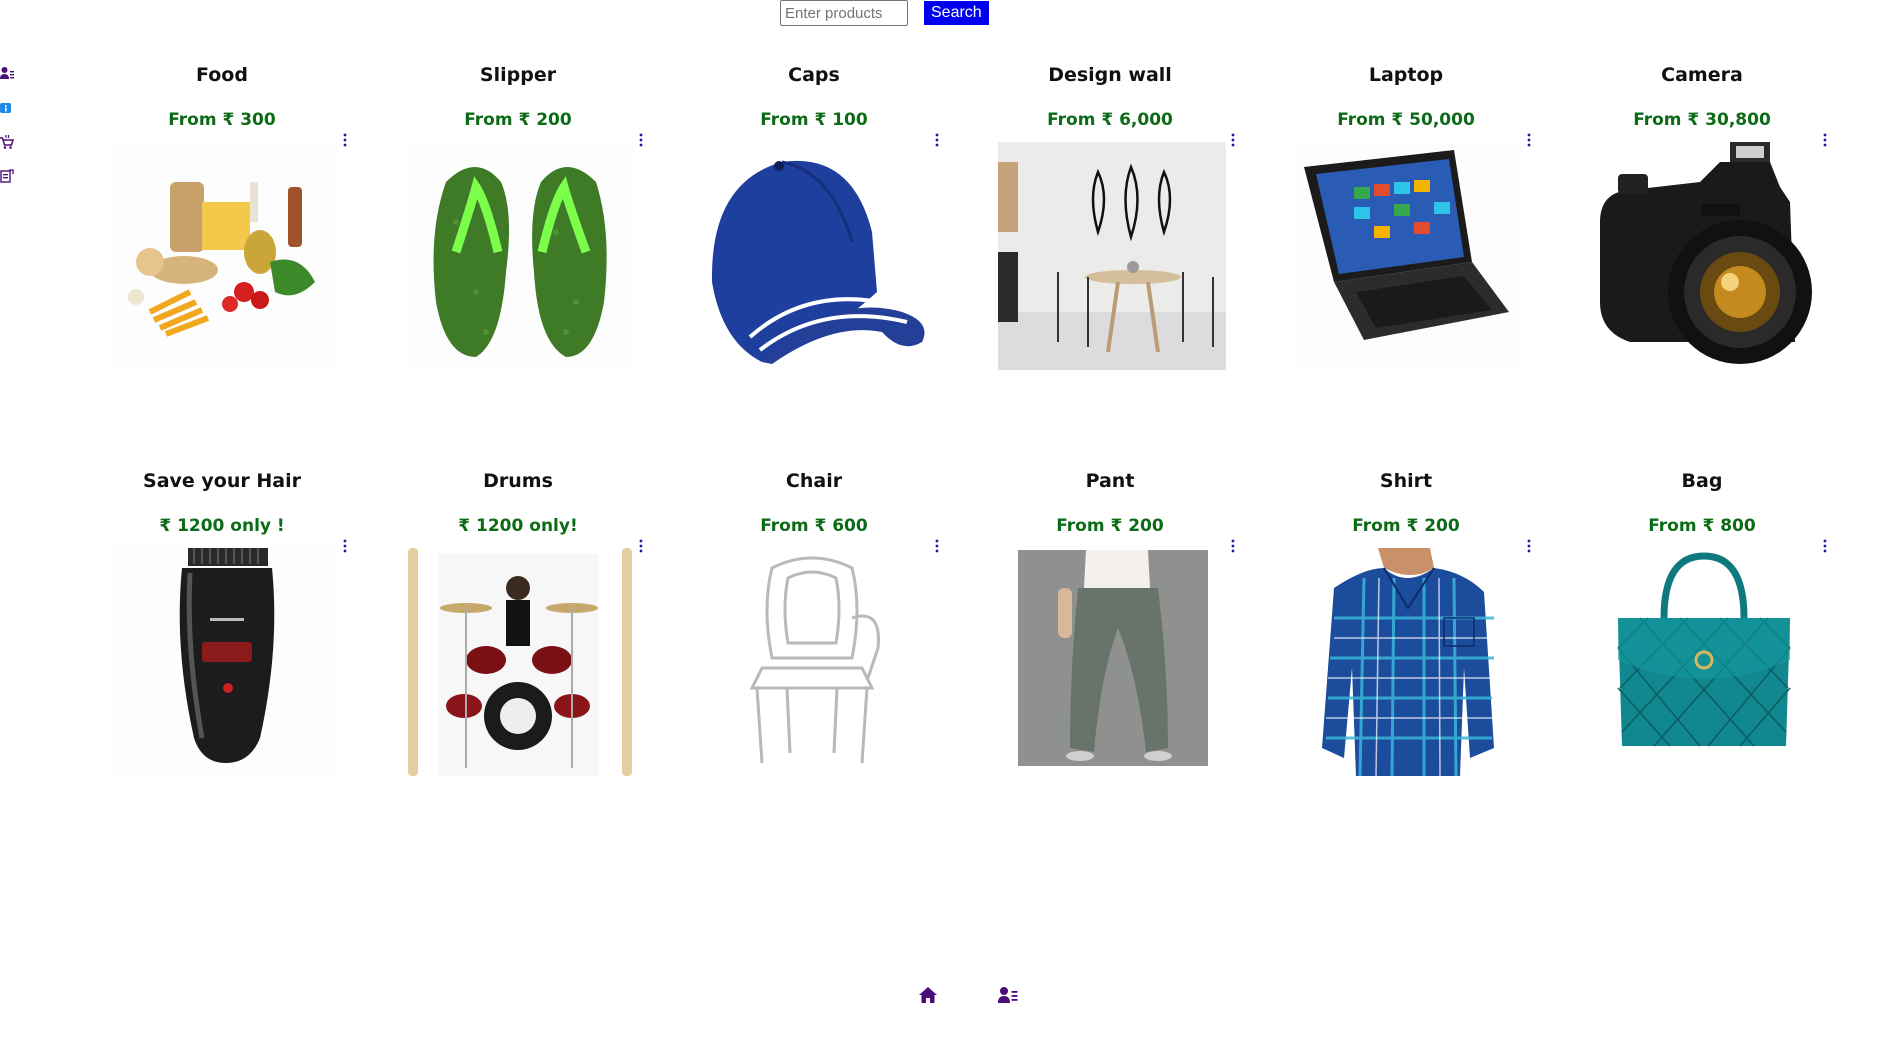  What do you see at coordinates (1112, 662) in the screenshot?
I see `pant-image` at bounding box center [1112, 662].